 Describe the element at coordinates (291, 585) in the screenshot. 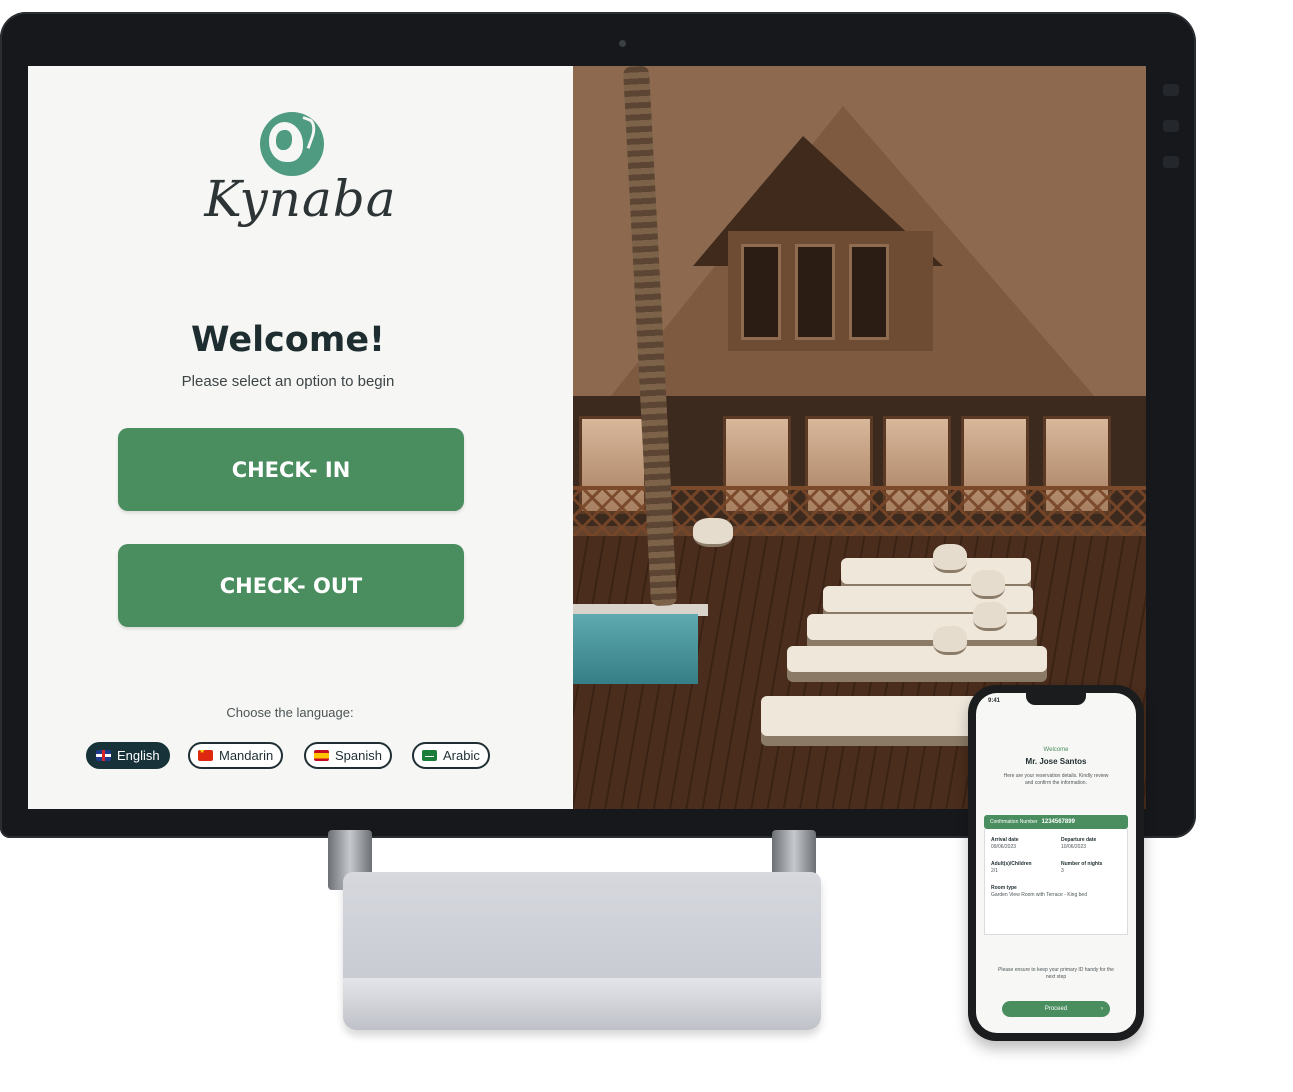

I see `check-out-button: CHECK- OUT` at that location.